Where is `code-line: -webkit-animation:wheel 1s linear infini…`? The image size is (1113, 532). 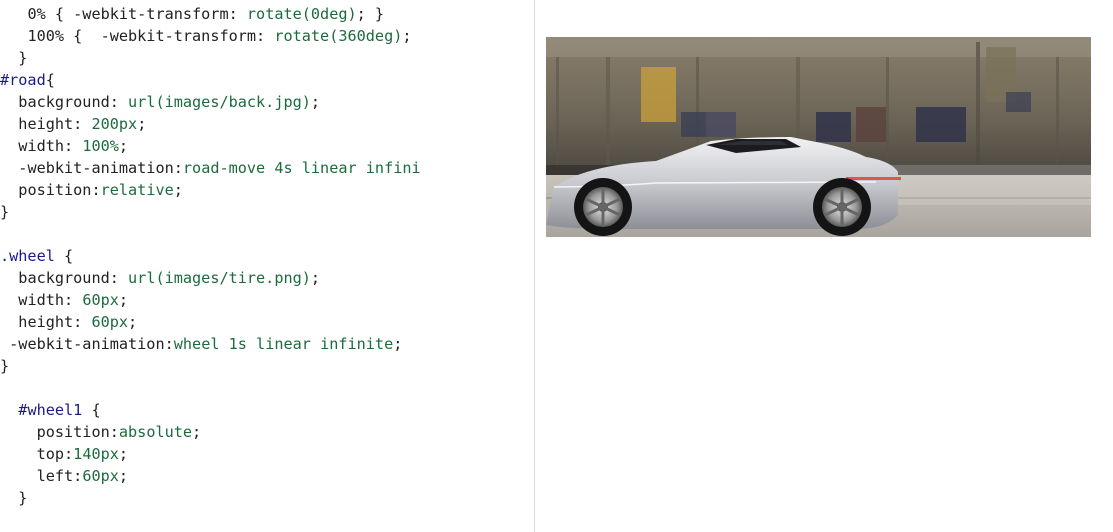
code-line: -webkit-animation:wheel 1s linear infini… is located at coordinates (210, 344).